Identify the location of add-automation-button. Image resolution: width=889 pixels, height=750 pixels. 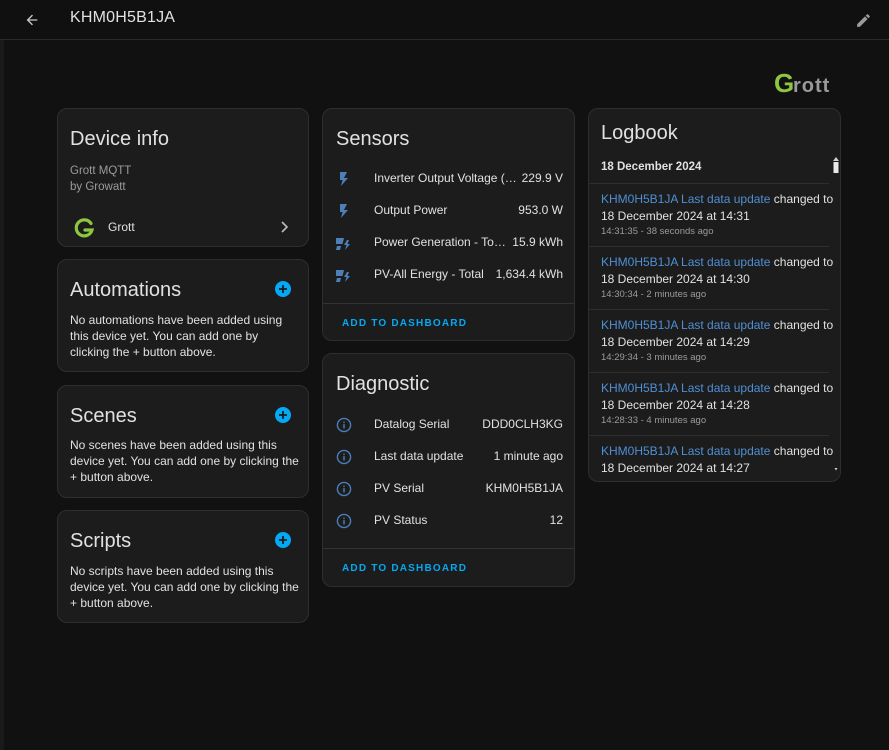
(283, 289).